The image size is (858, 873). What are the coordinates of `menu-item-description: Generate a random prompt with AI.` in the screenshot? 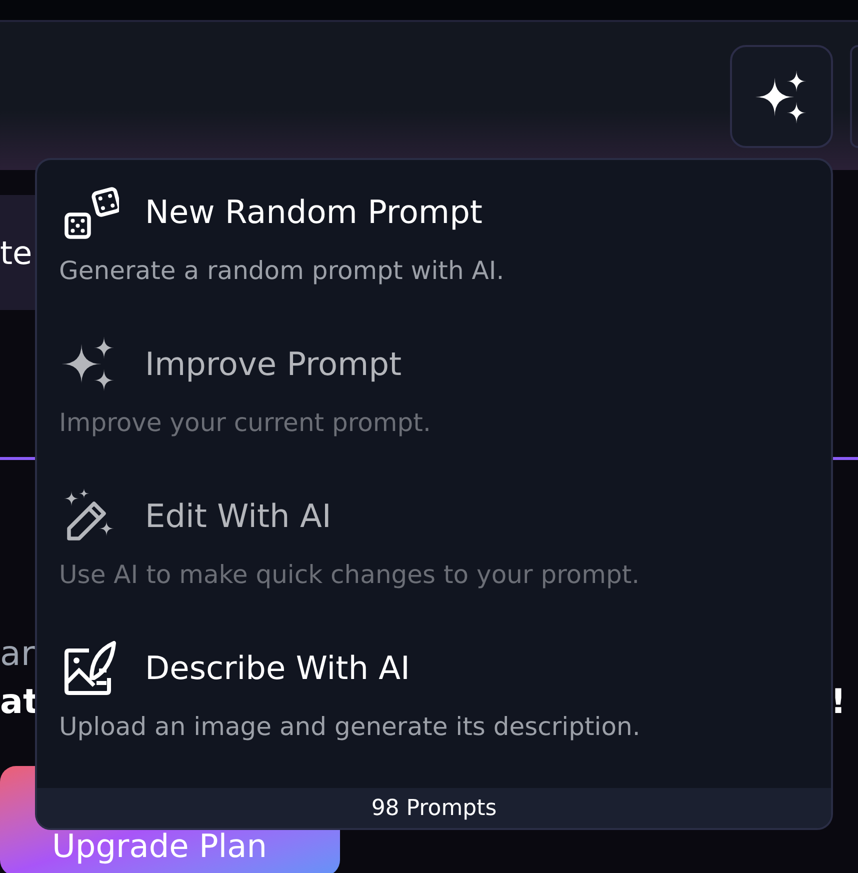 It's located at (282, 271).